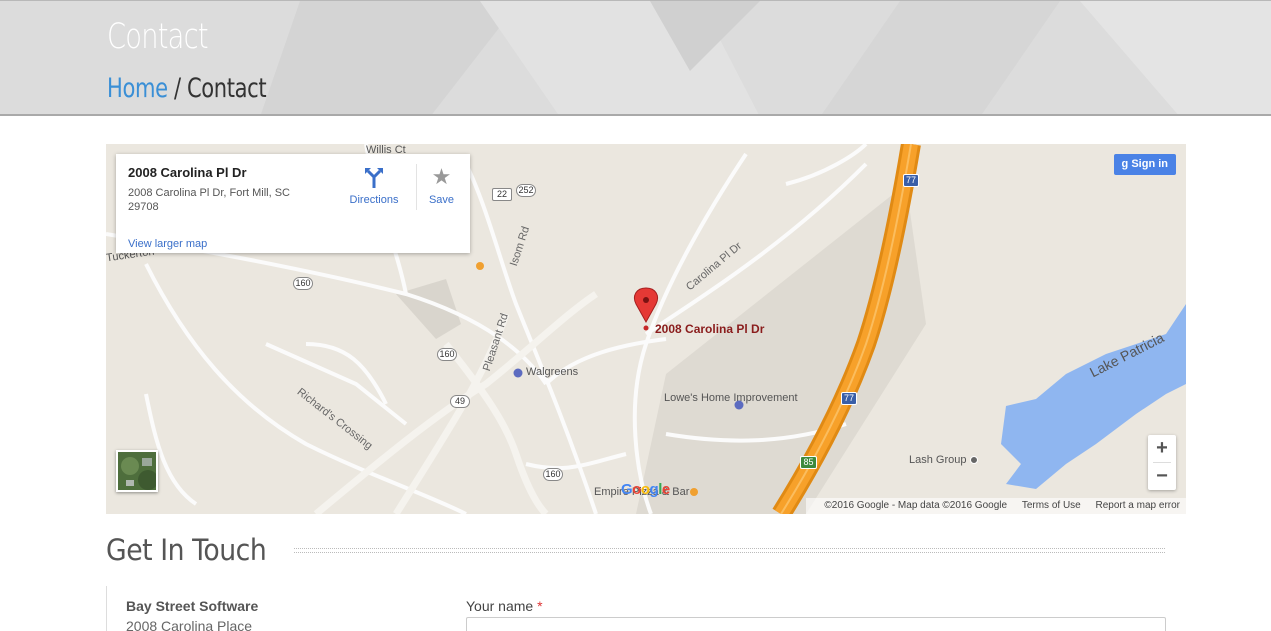 The width and height of the screenshot is (1271, 631). Describe the element at coordinates (192, 606) in the screenshot. I see `company-name: Bay Street Software` at that location.